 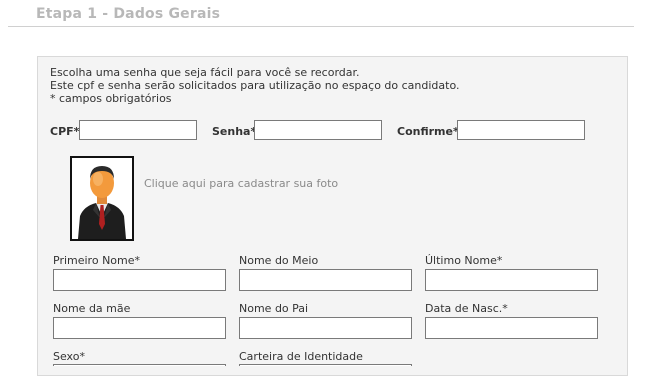 What do you see at coordinates (138, 130) in the screenshot?
I see `cpf-input` at bounding box center [138, 130].